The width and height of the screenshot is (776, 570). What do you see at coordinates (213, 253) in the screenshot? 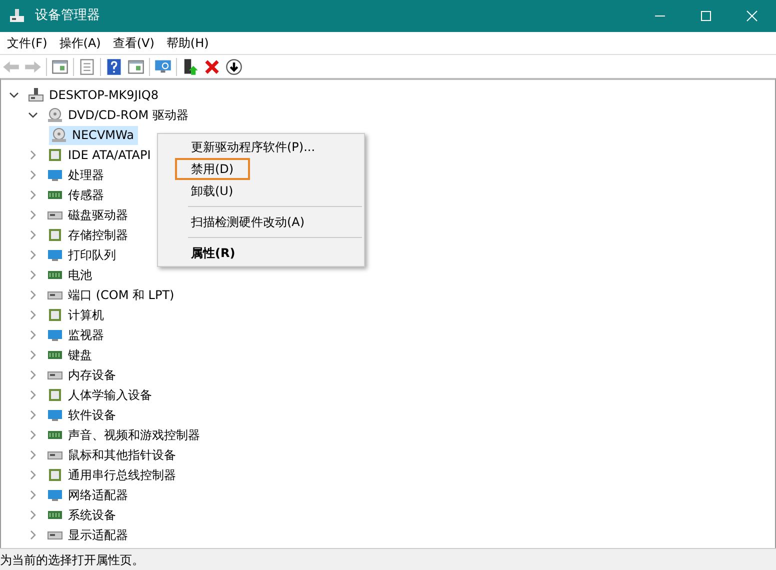
I see `context-menu-item: 属性(R)` at bounding box center [213, 253].